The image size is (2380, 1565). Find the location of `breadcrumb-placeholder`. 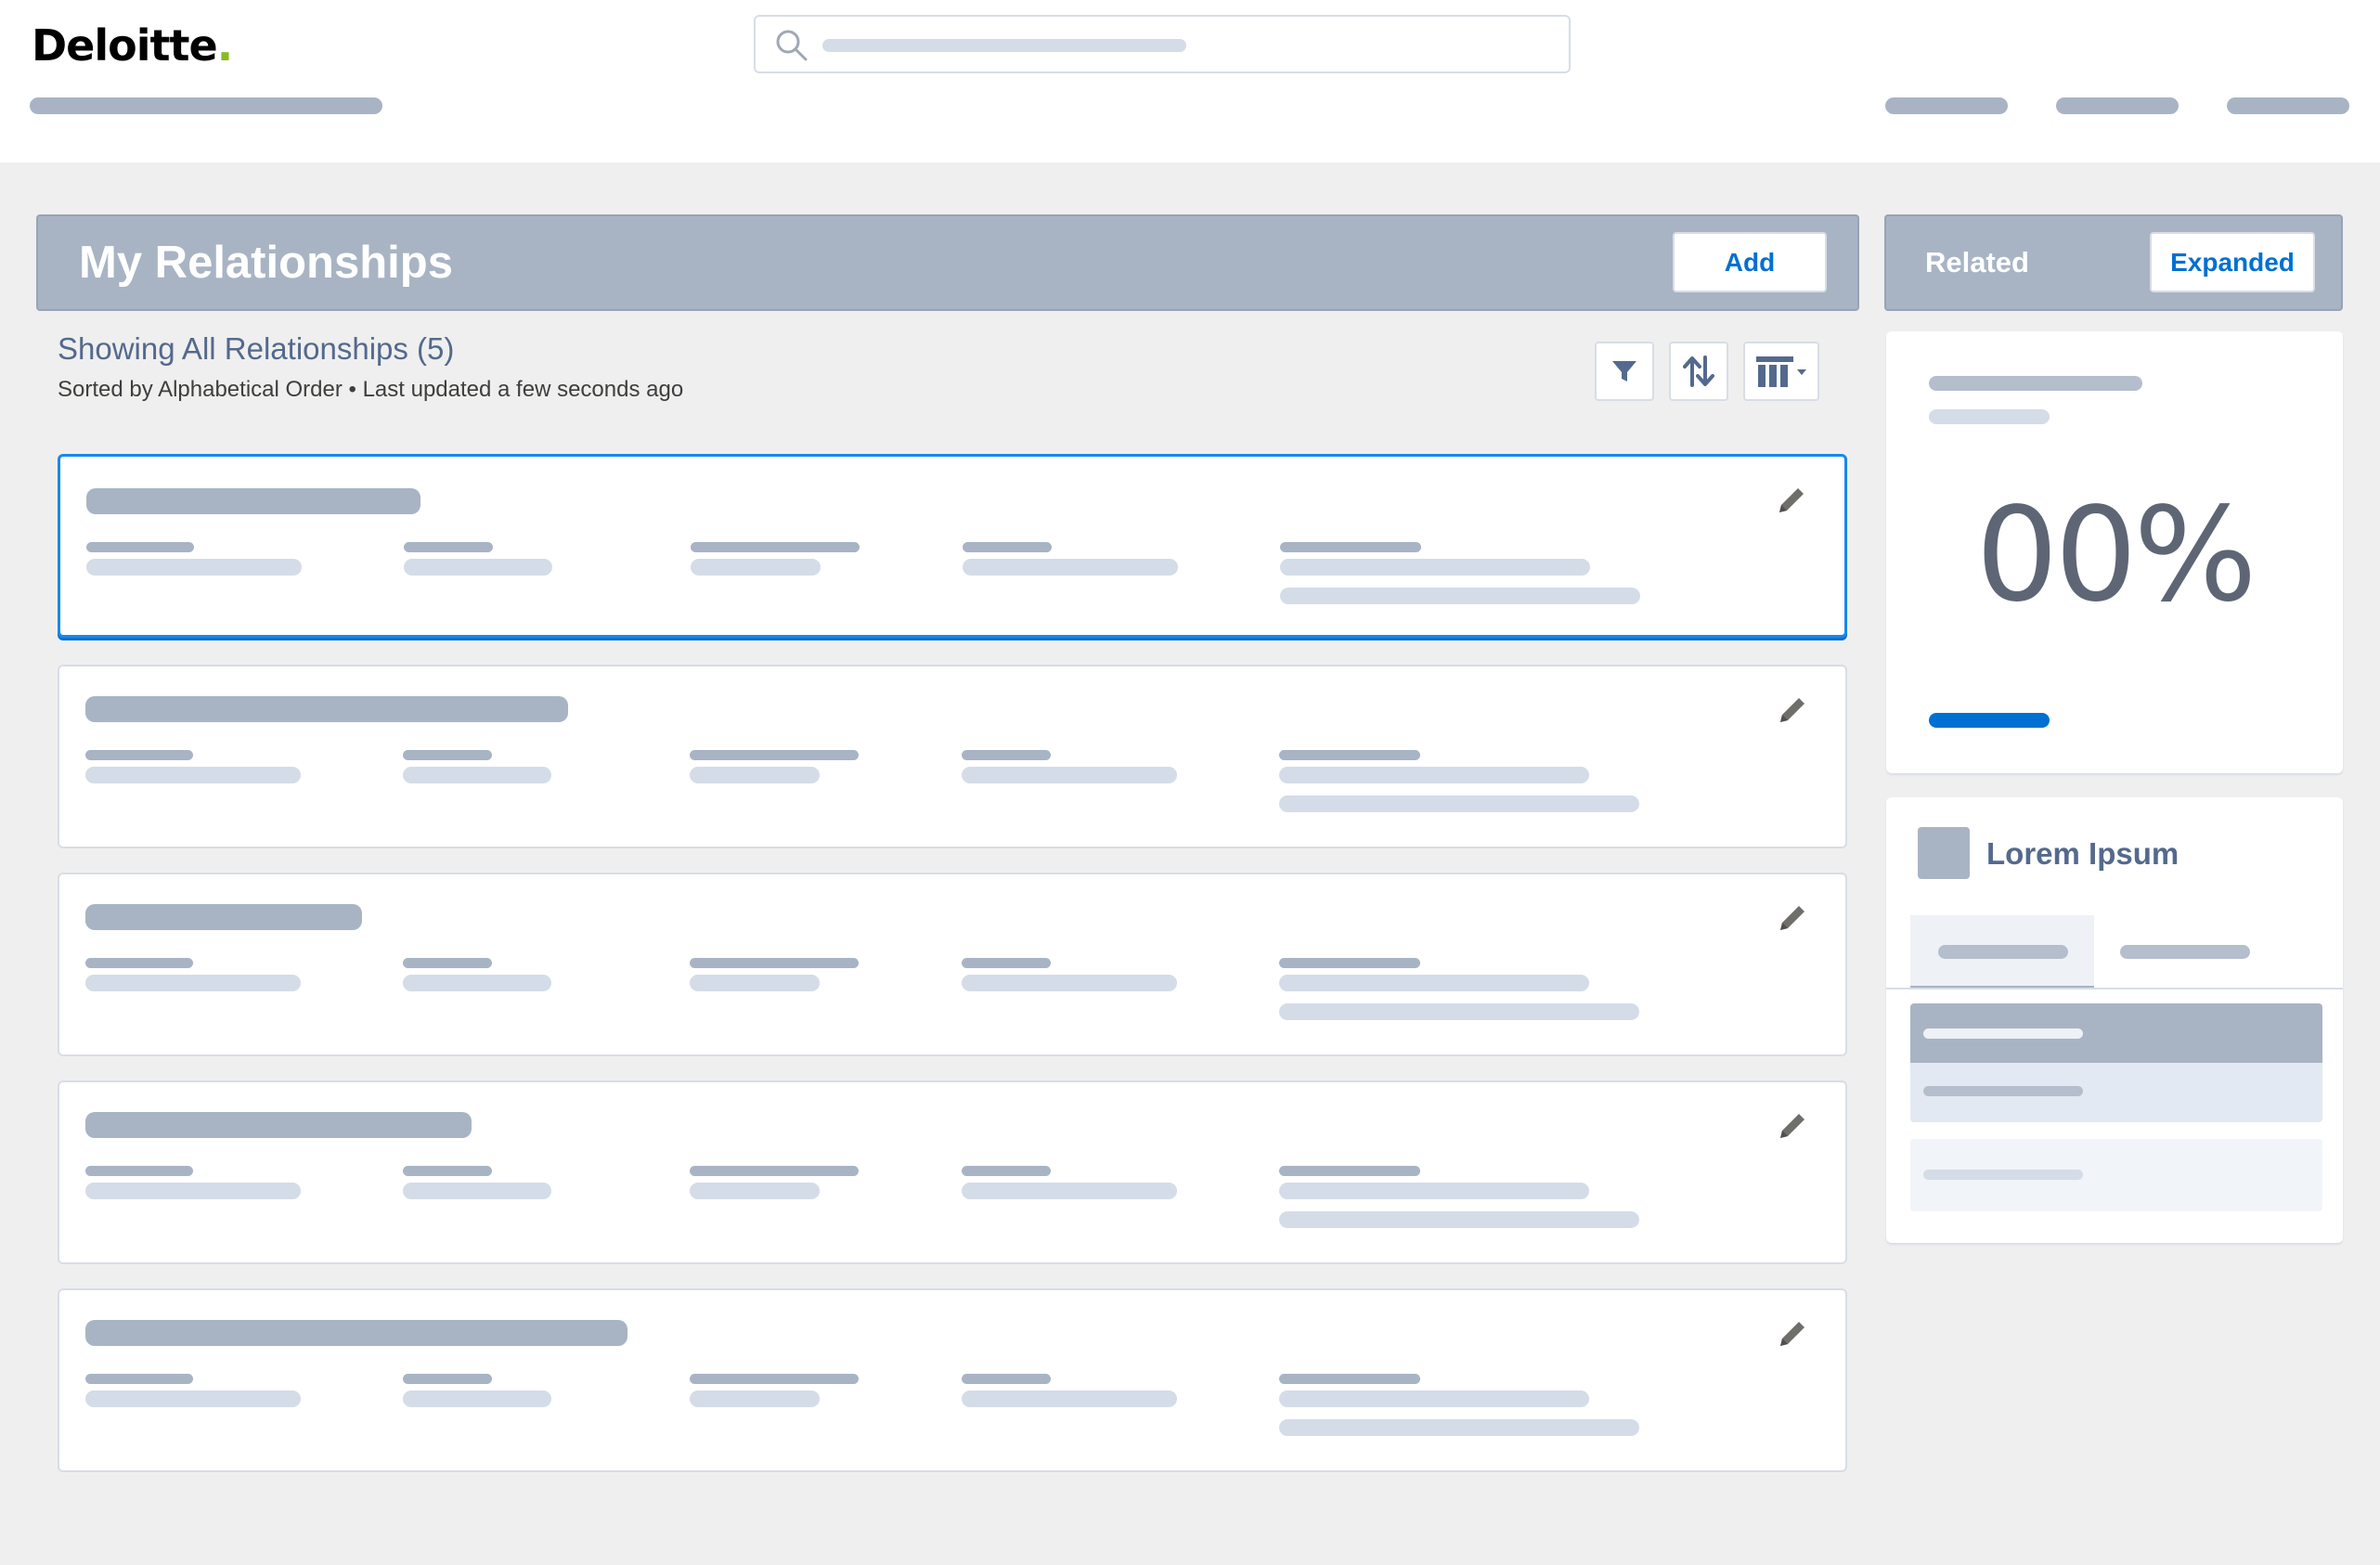

breadcrumb-placeholder is located at coordinates (206, 105).